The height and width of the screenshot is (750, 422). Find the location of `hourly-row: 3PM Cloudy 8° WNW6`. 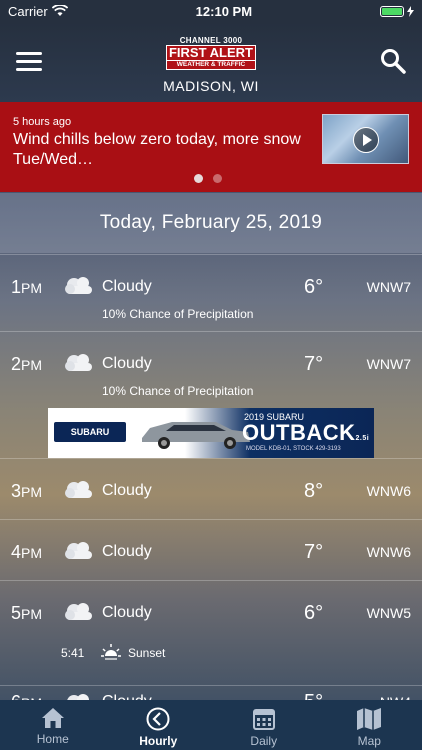

hourly-row: 3PM Cloudy 8° WNW6 is located at coordinates (211, 488).